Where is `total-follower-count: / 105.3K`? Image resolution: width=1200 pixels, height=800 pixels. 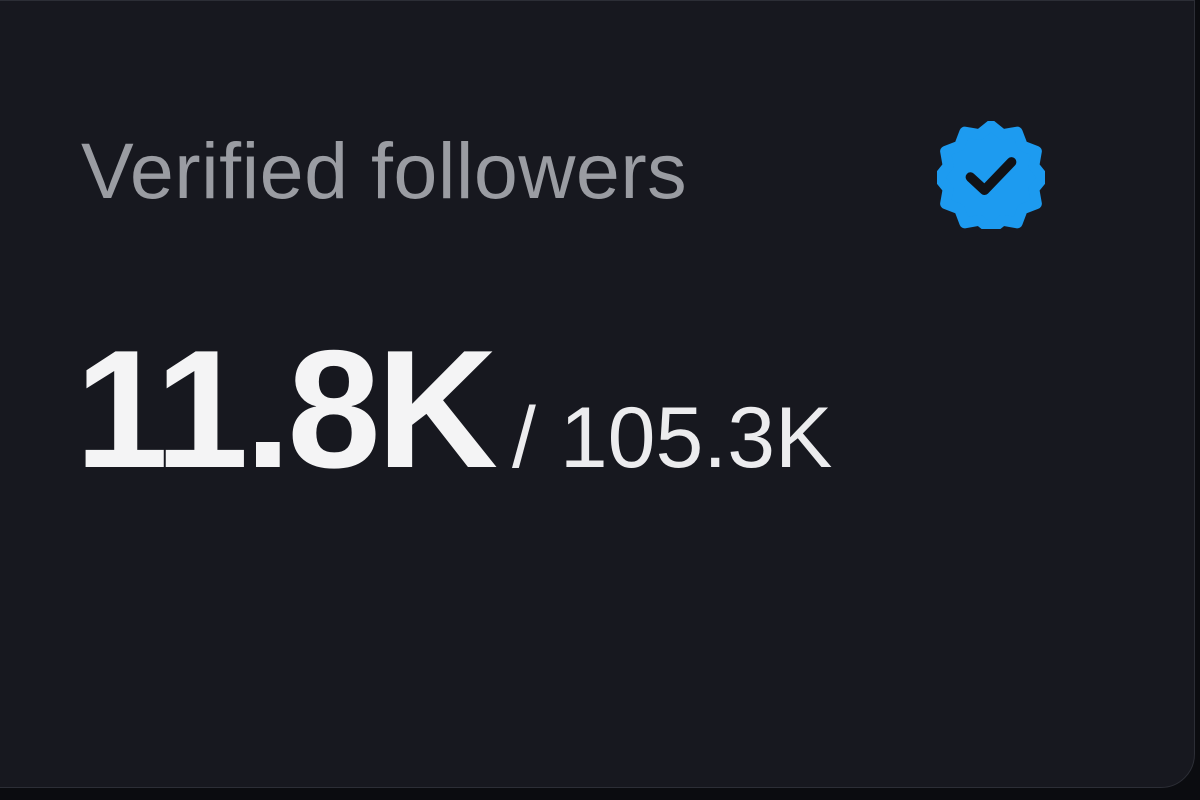 total-follower-count: / 105.3K is located at coordinates (672, 438).